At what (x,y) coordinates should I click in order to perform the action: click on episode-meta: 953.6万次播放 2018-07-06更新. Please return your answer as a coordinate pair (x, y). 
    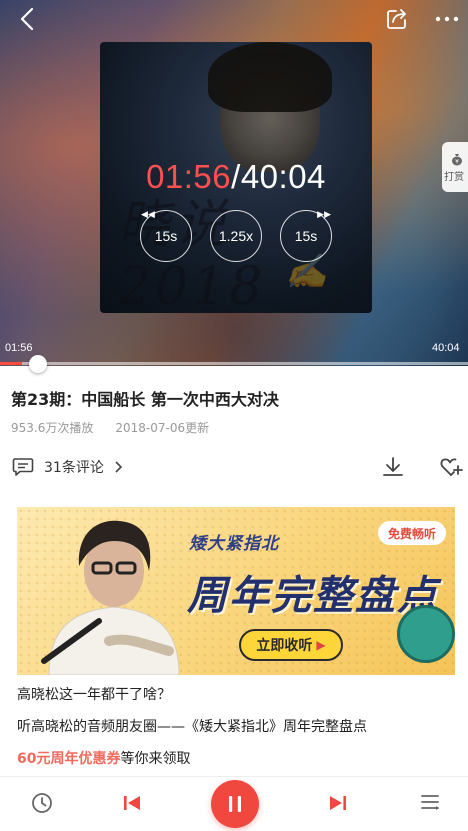
    Looking at the image, I should click on (110, 427).